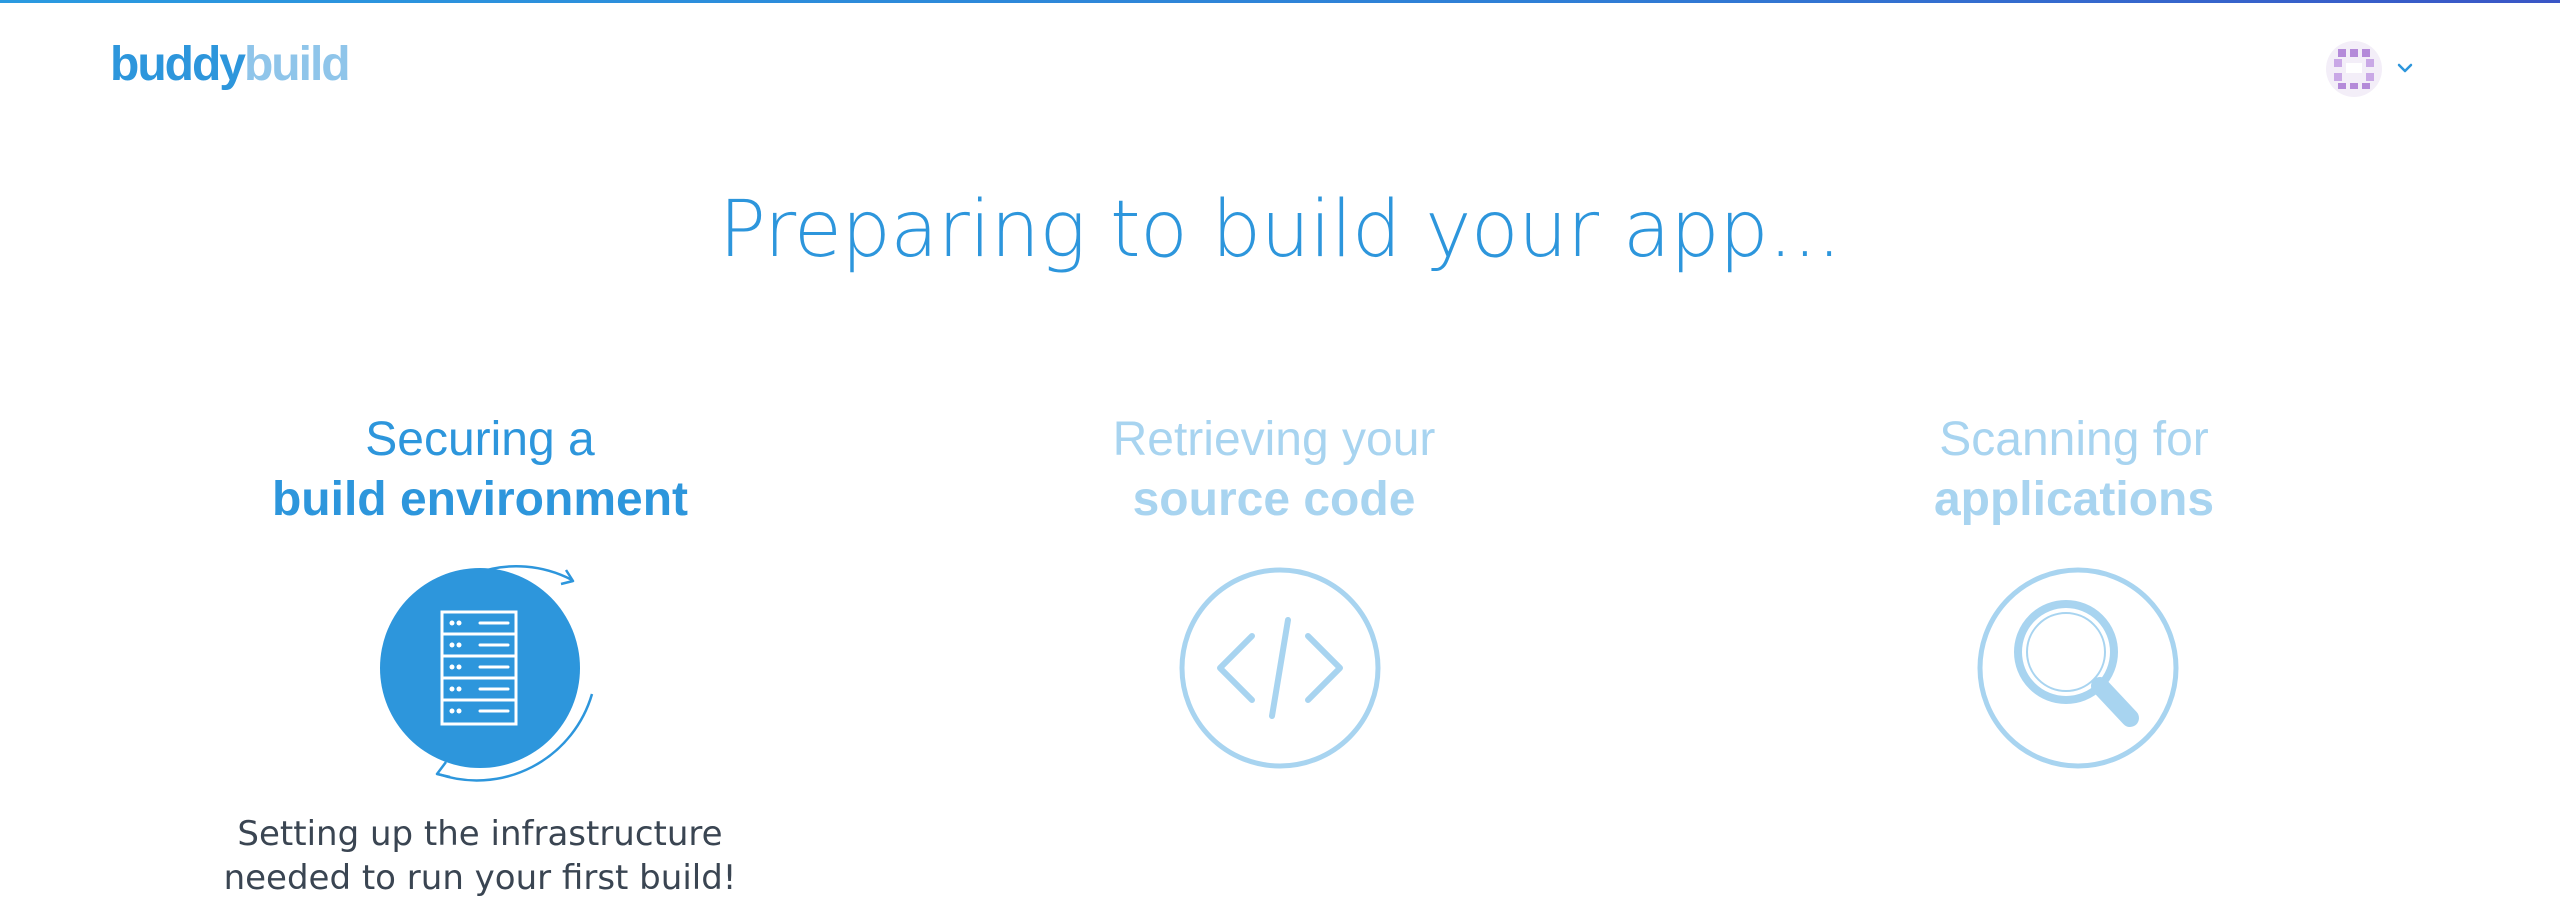 This screenshot has height=900, width=2560. I want to click on header: buddybuild, so click(1280, 63).